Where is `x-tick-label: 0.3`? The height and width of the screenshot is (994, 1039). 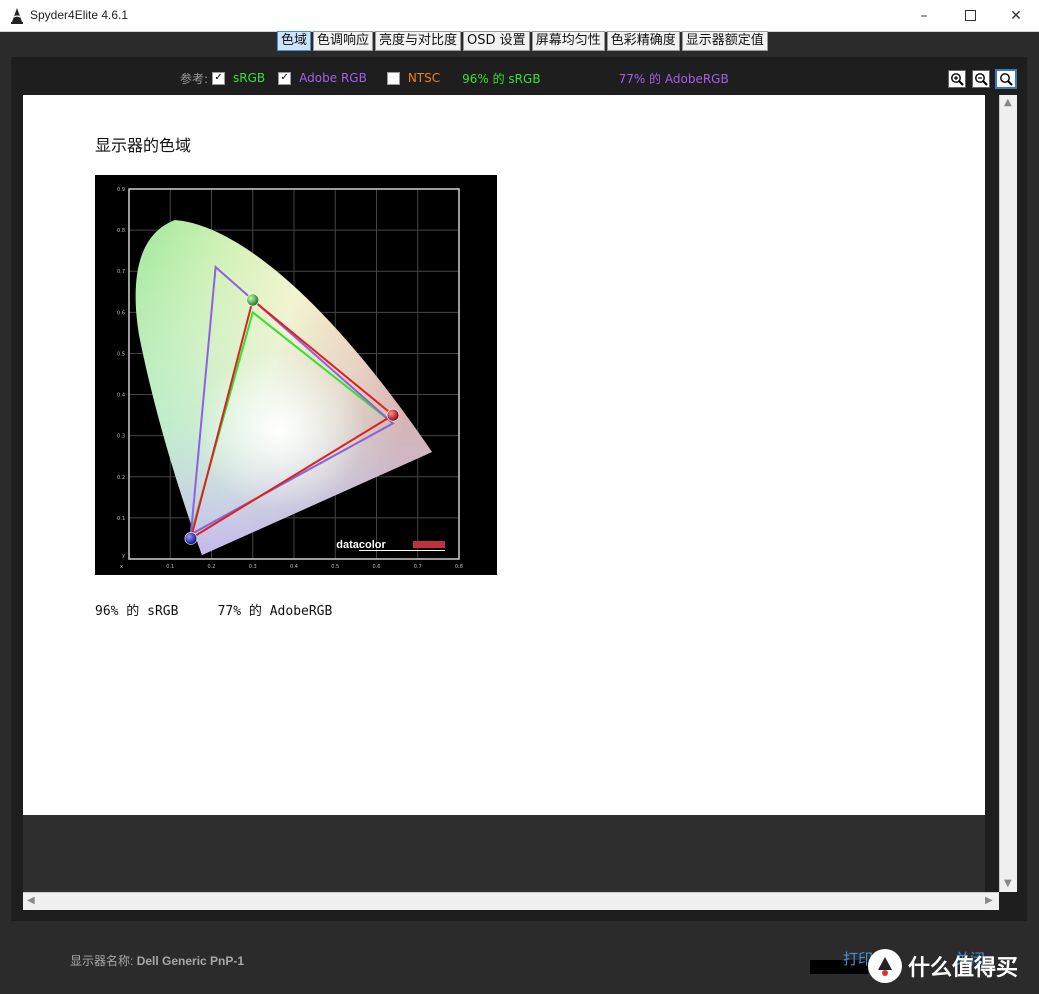 x-tick-label: 0.3 is located at coordinates (253, 567).